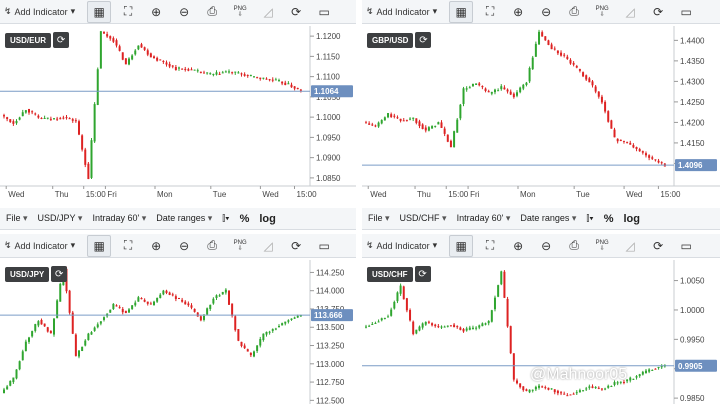 The height and width of the screenshot is (404, 720). Describe the element at coordinates (692, 122) in the screenshot. I see `y-tick-label: 1.4200` at that location.